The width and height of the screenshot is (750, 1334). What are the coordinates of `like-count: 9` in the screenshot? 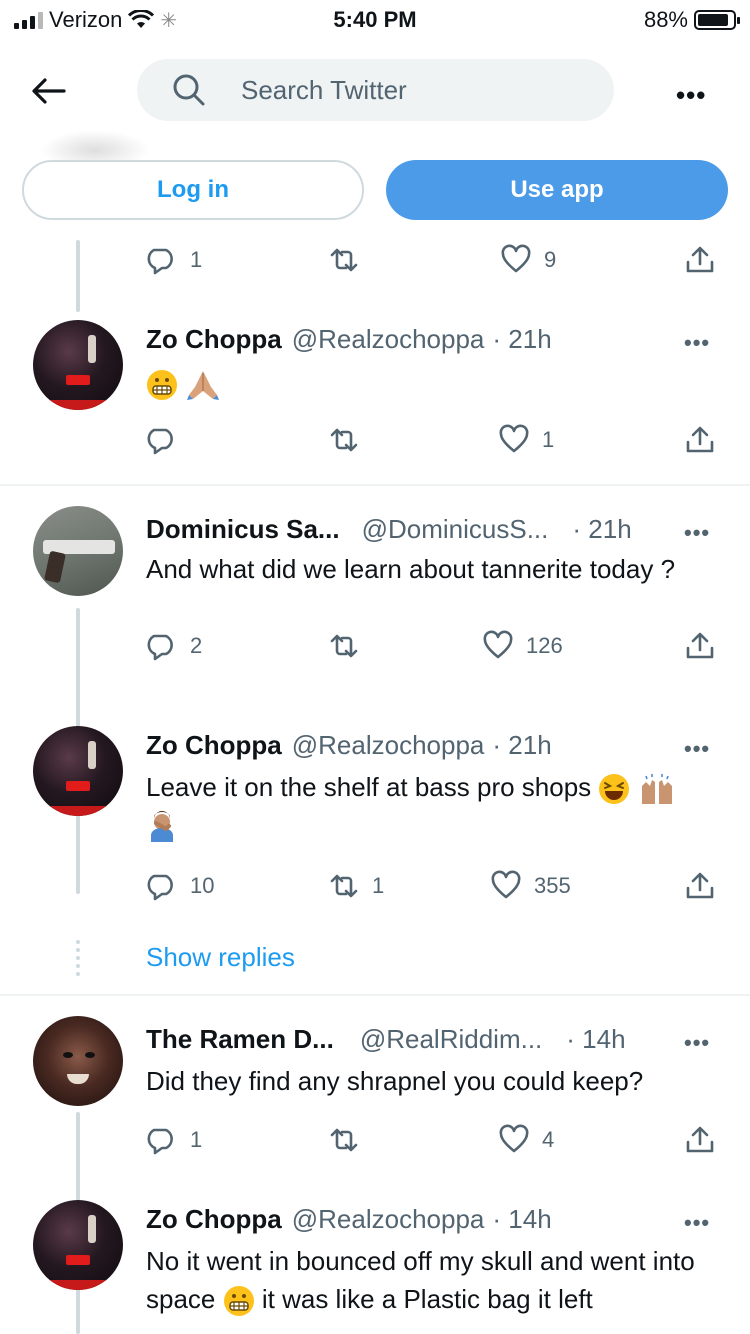 It's located at (550, 259).